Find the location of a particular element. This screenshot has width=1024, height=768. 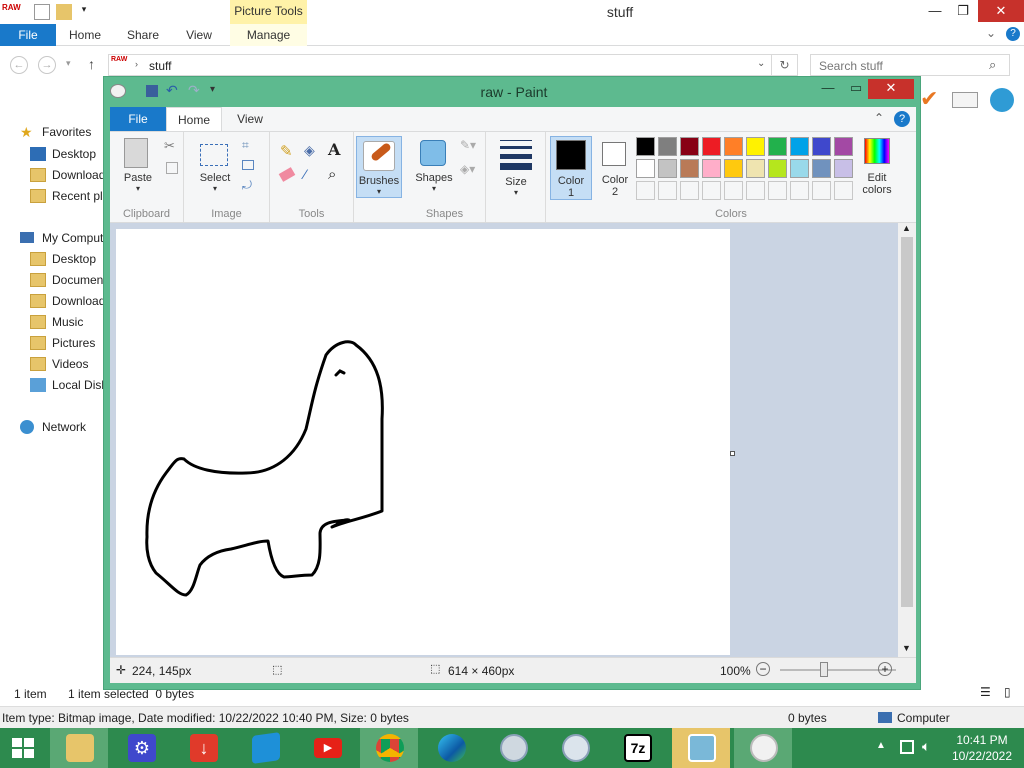

taskbar-chrome is located at coordinates (389, 748).